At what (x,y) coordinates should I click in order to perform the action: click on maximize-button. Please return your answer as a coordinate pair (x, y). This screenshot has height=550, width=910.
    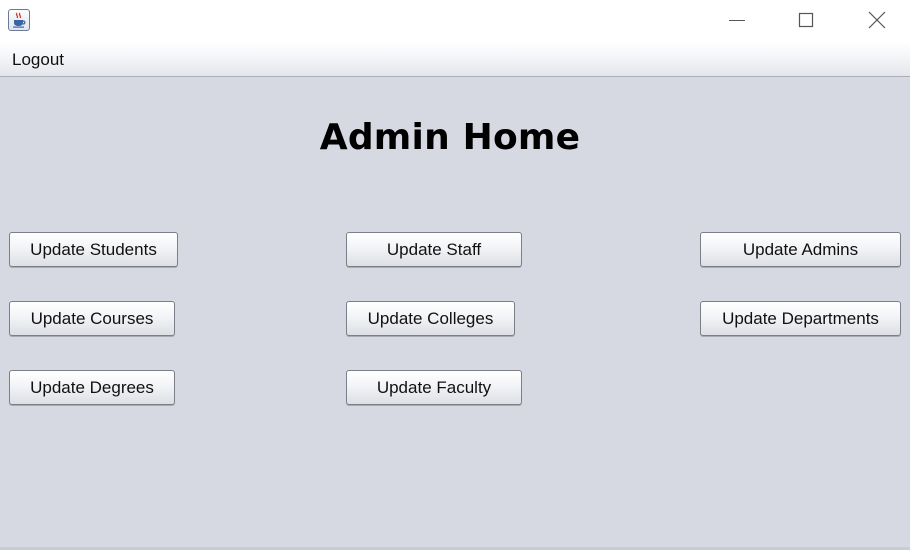
    Looking at the image, I should click on (806, 20).